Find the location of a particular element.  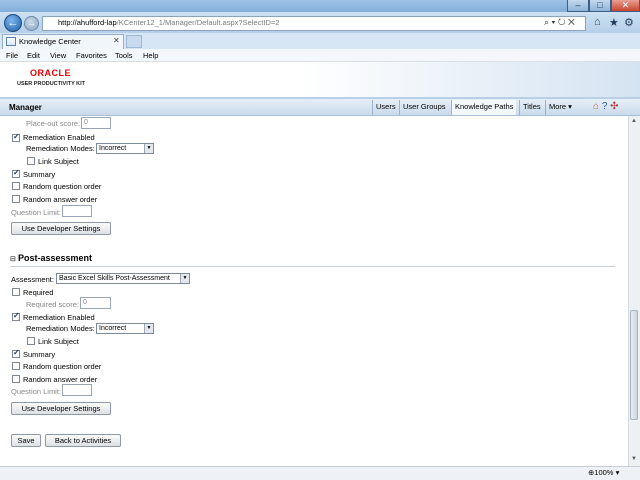

post-modes-select: Incorrect ▼ is located at coordinates (125, 328).